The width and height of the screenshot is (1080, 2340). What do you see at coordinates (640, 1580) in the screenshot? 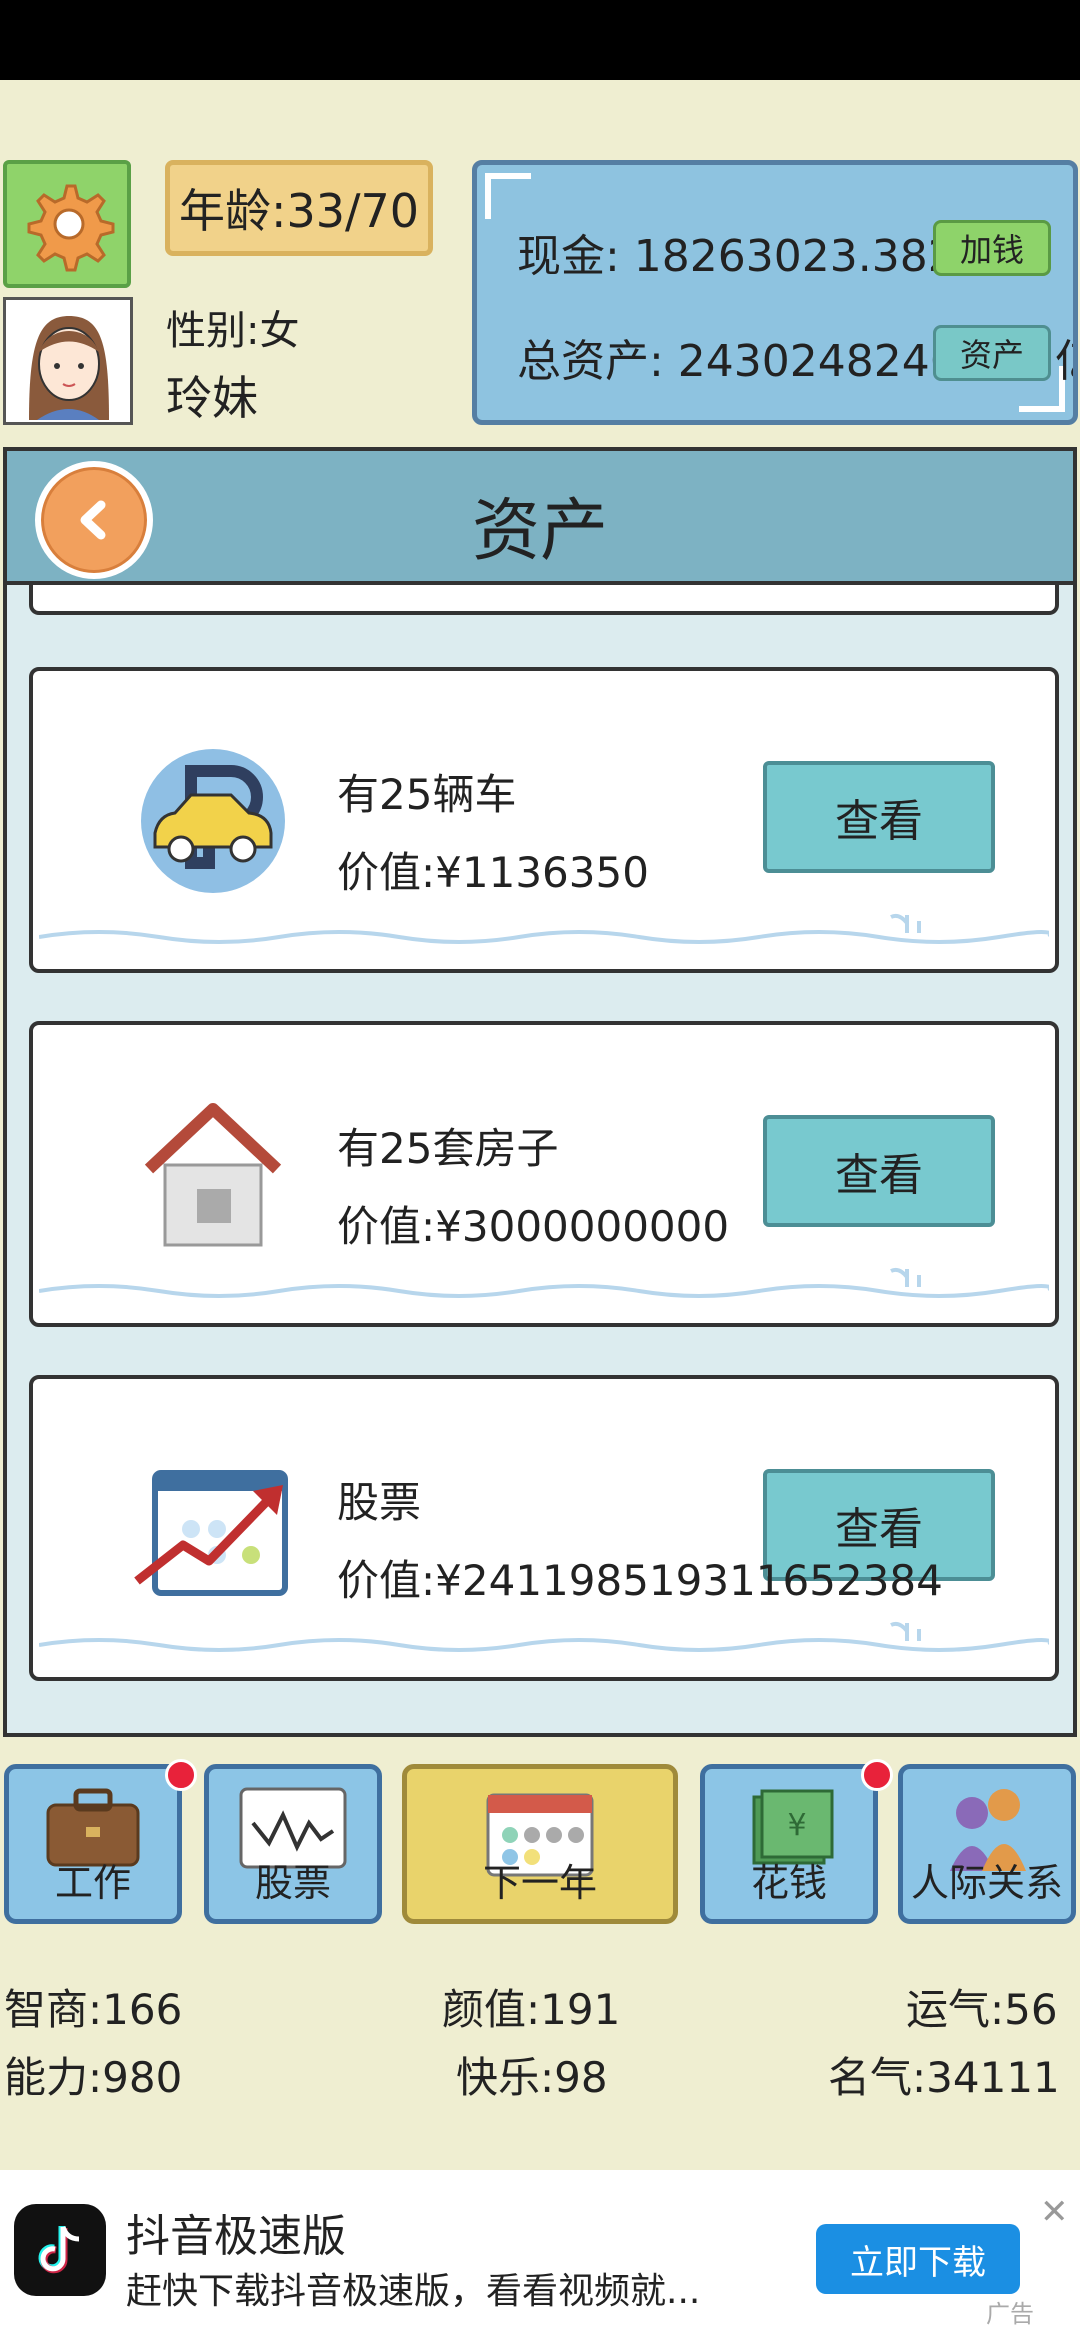
I see `asset-value: 价值:¥241198519311652384` at bounding box center [640, 1580].